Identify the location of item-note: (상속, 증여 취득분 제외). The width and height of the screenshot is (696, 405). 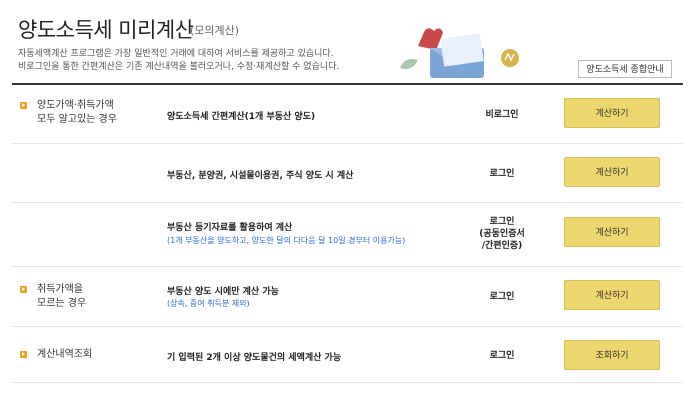
(208, 303).